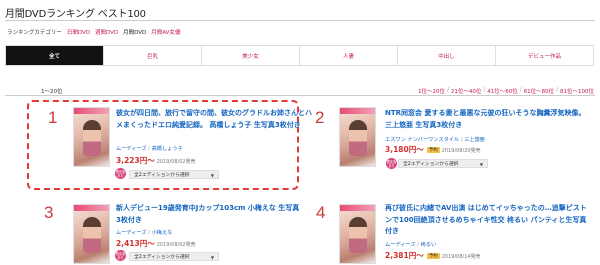 This screenshot has height=265, width=600. I want to click on range-link-21-40: 21位～40位, so click(466, 91).